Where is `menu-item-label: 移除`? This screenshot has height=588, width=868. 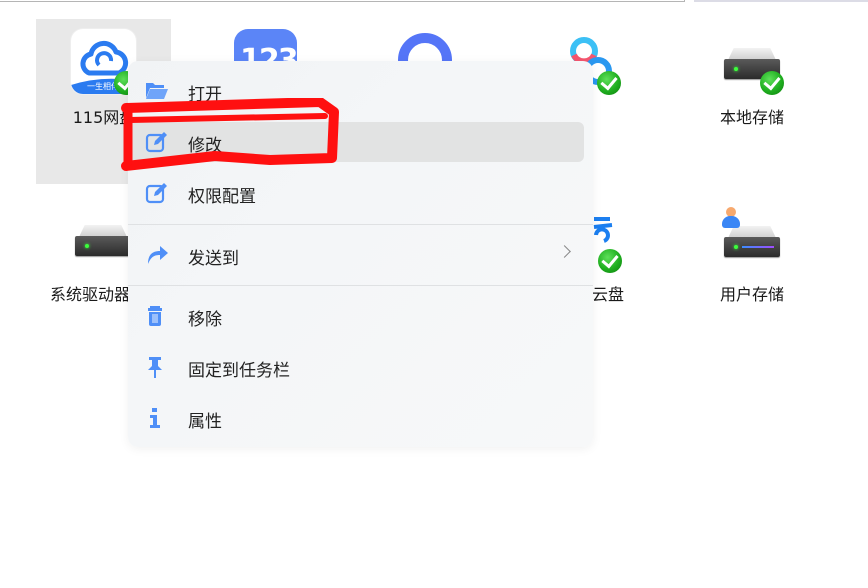
menu-item-label: 移除 is located at coordinates (205, 320).